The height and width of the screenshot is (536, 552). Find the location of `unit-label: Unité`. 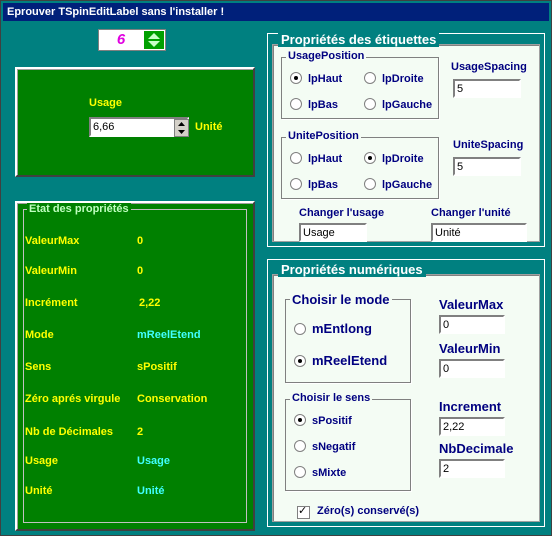

unit-label: Unité is located at coordinates (209, 127).